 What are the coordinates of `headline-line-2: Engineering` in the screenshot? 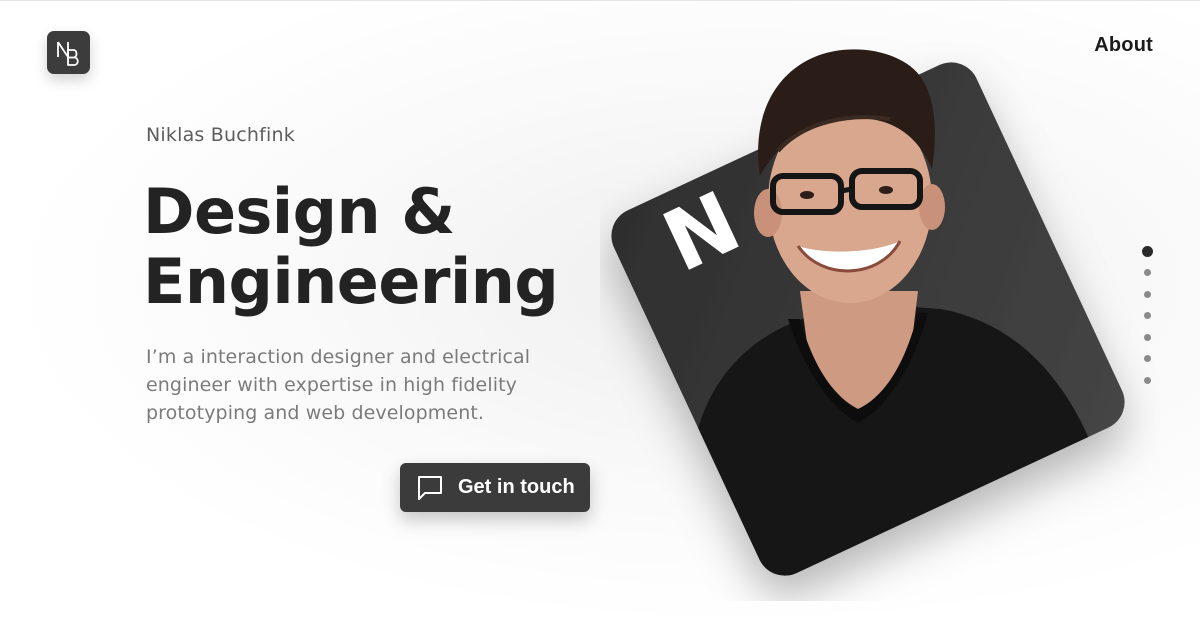 It's located at (351, 281).